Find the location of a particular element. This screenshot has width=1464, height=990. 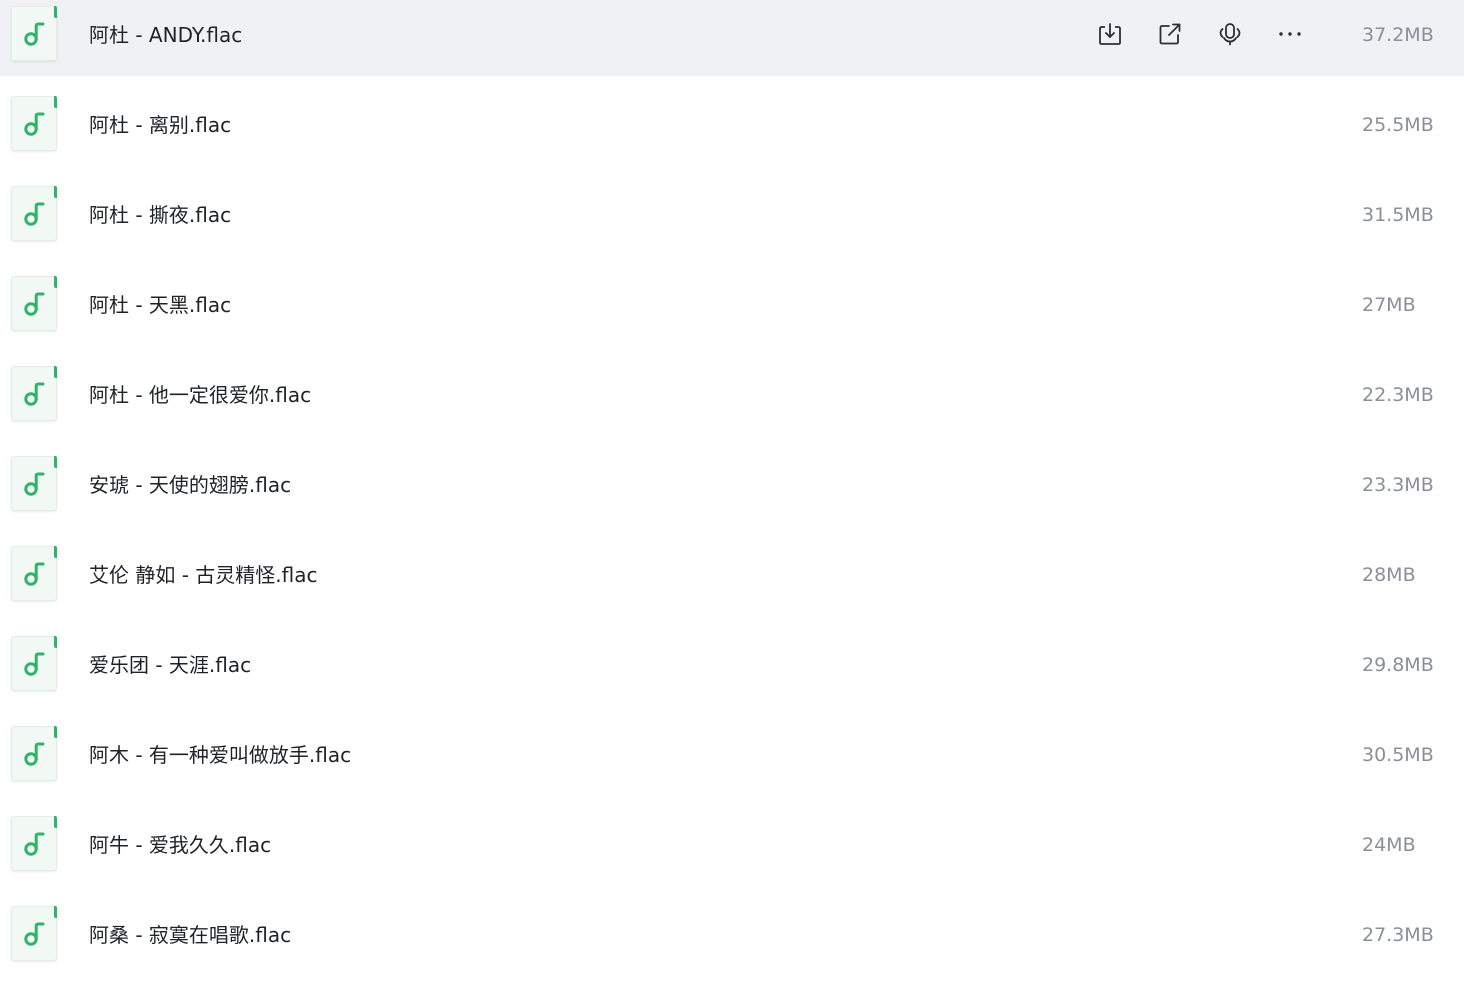

audio-play-button is located at coordinates (1230, 34).